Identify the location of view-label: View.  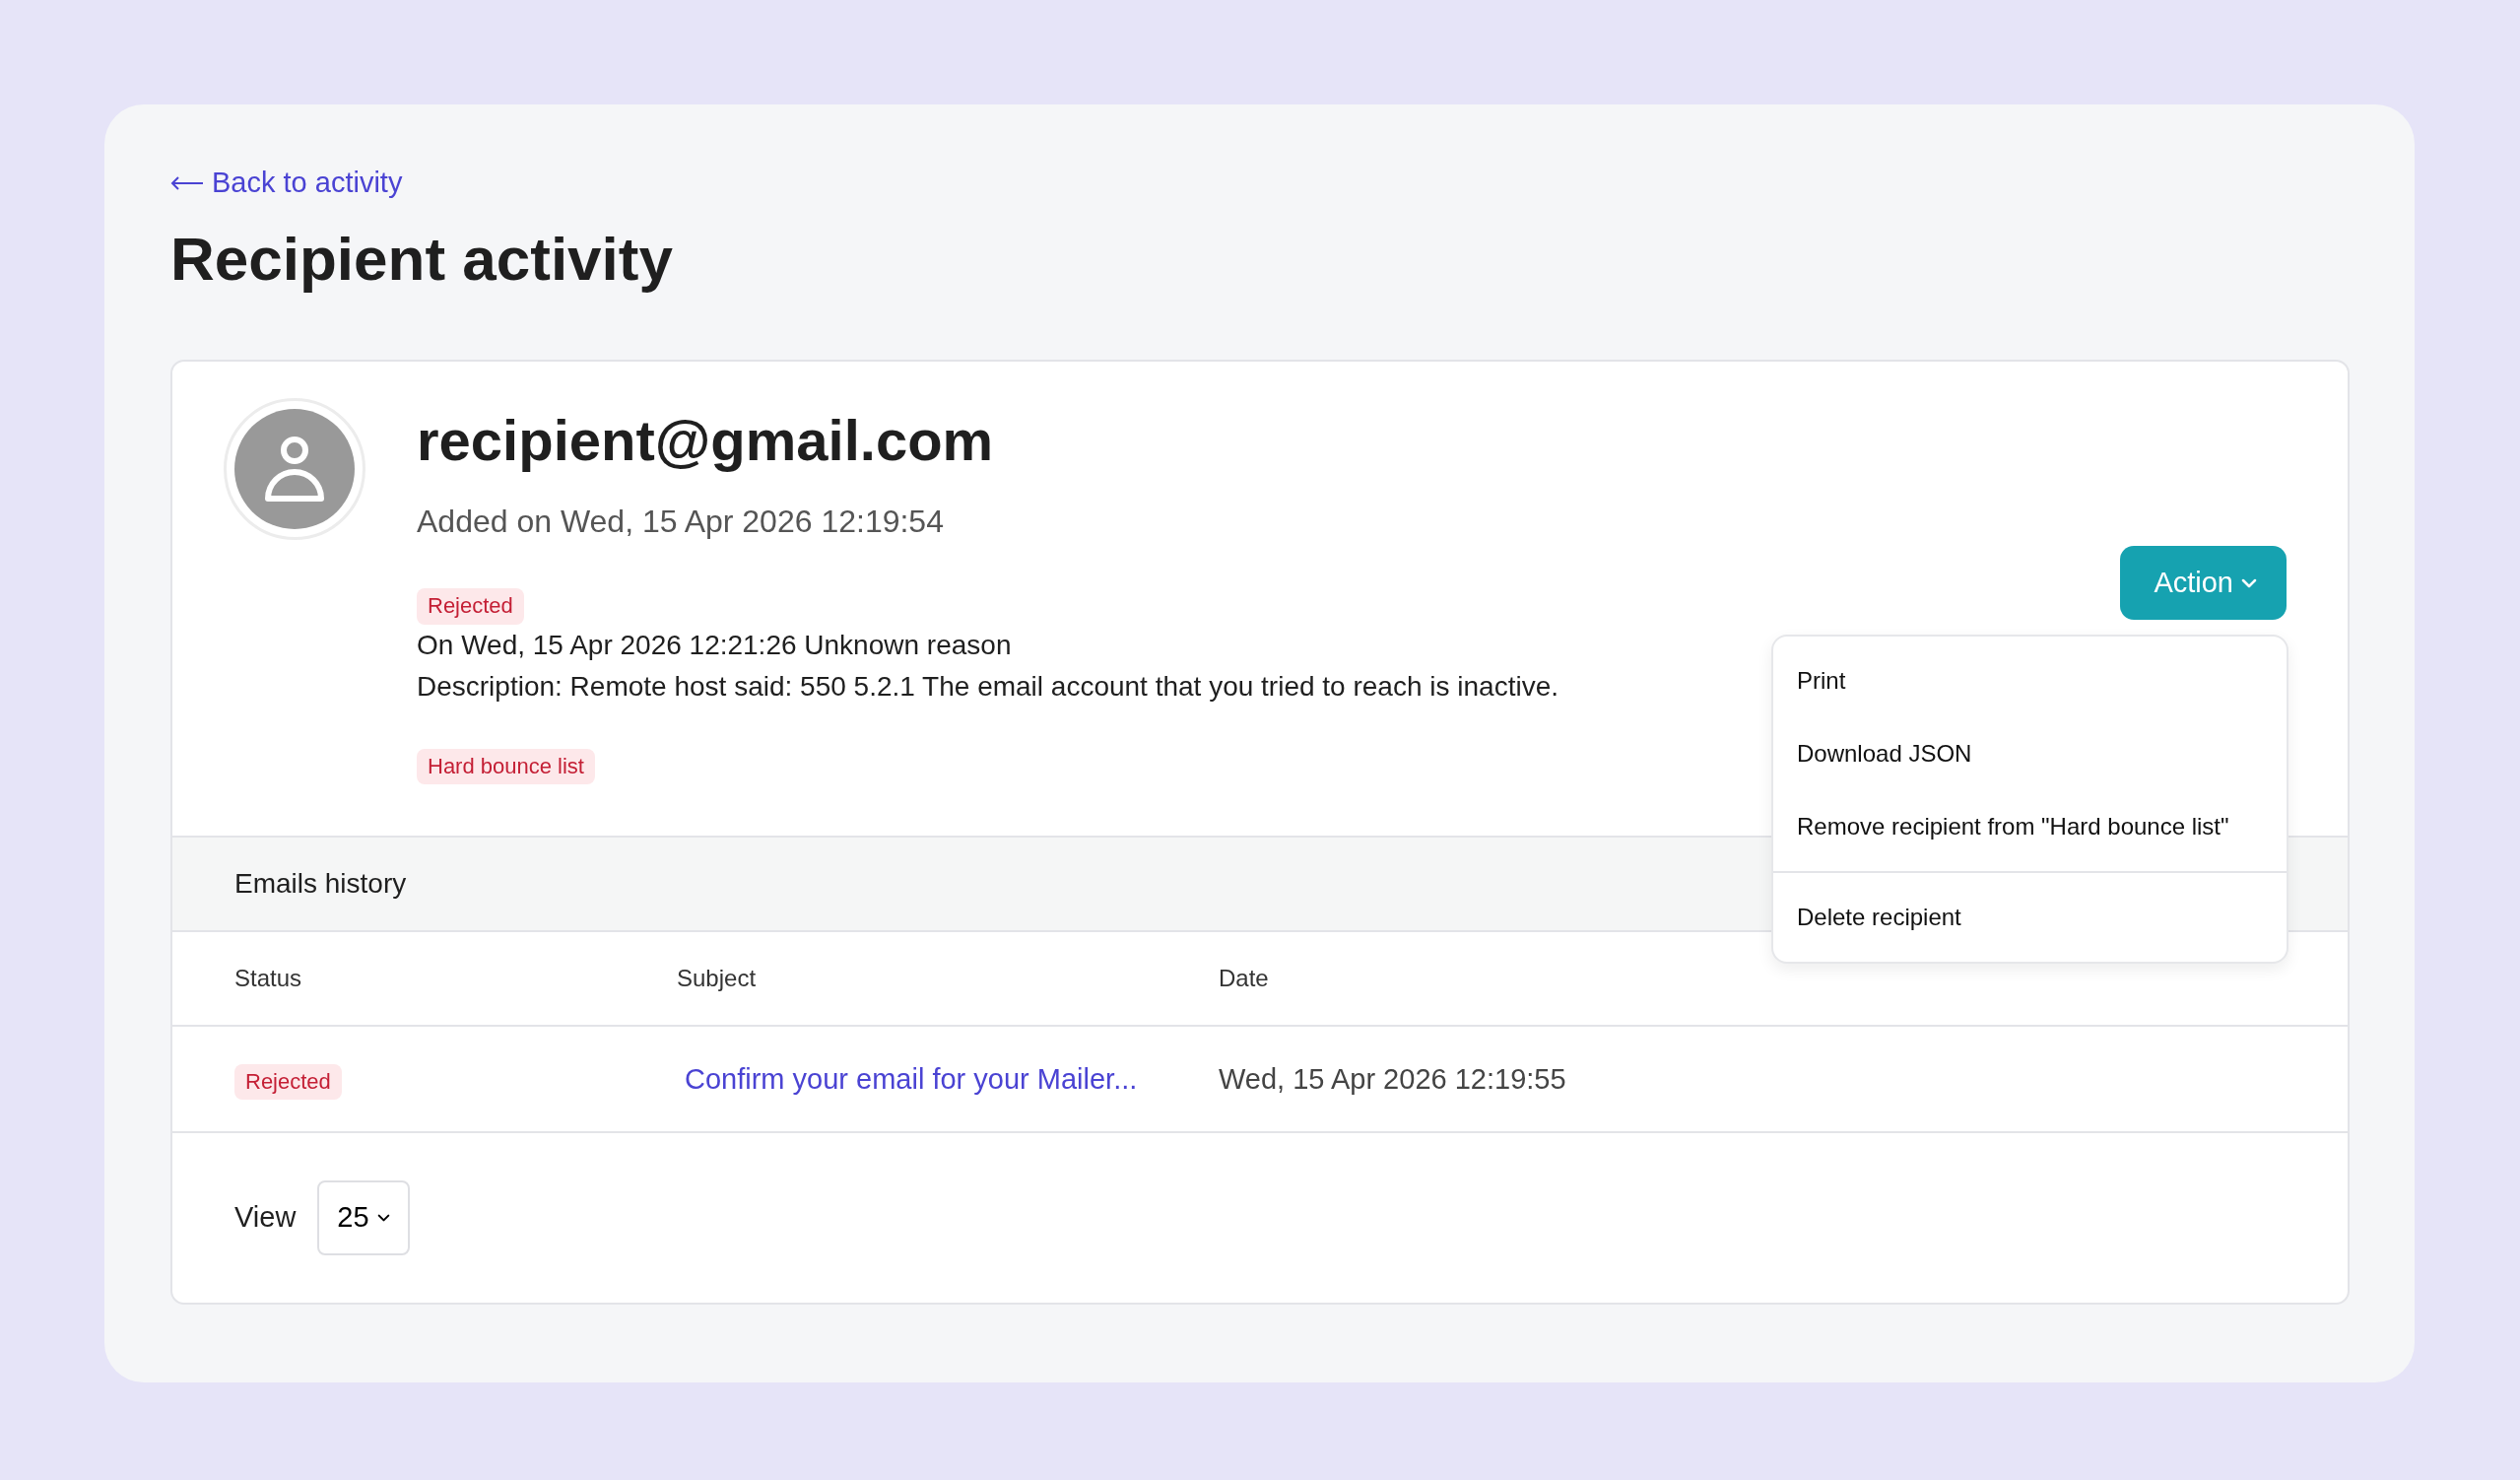
(265, 1218).